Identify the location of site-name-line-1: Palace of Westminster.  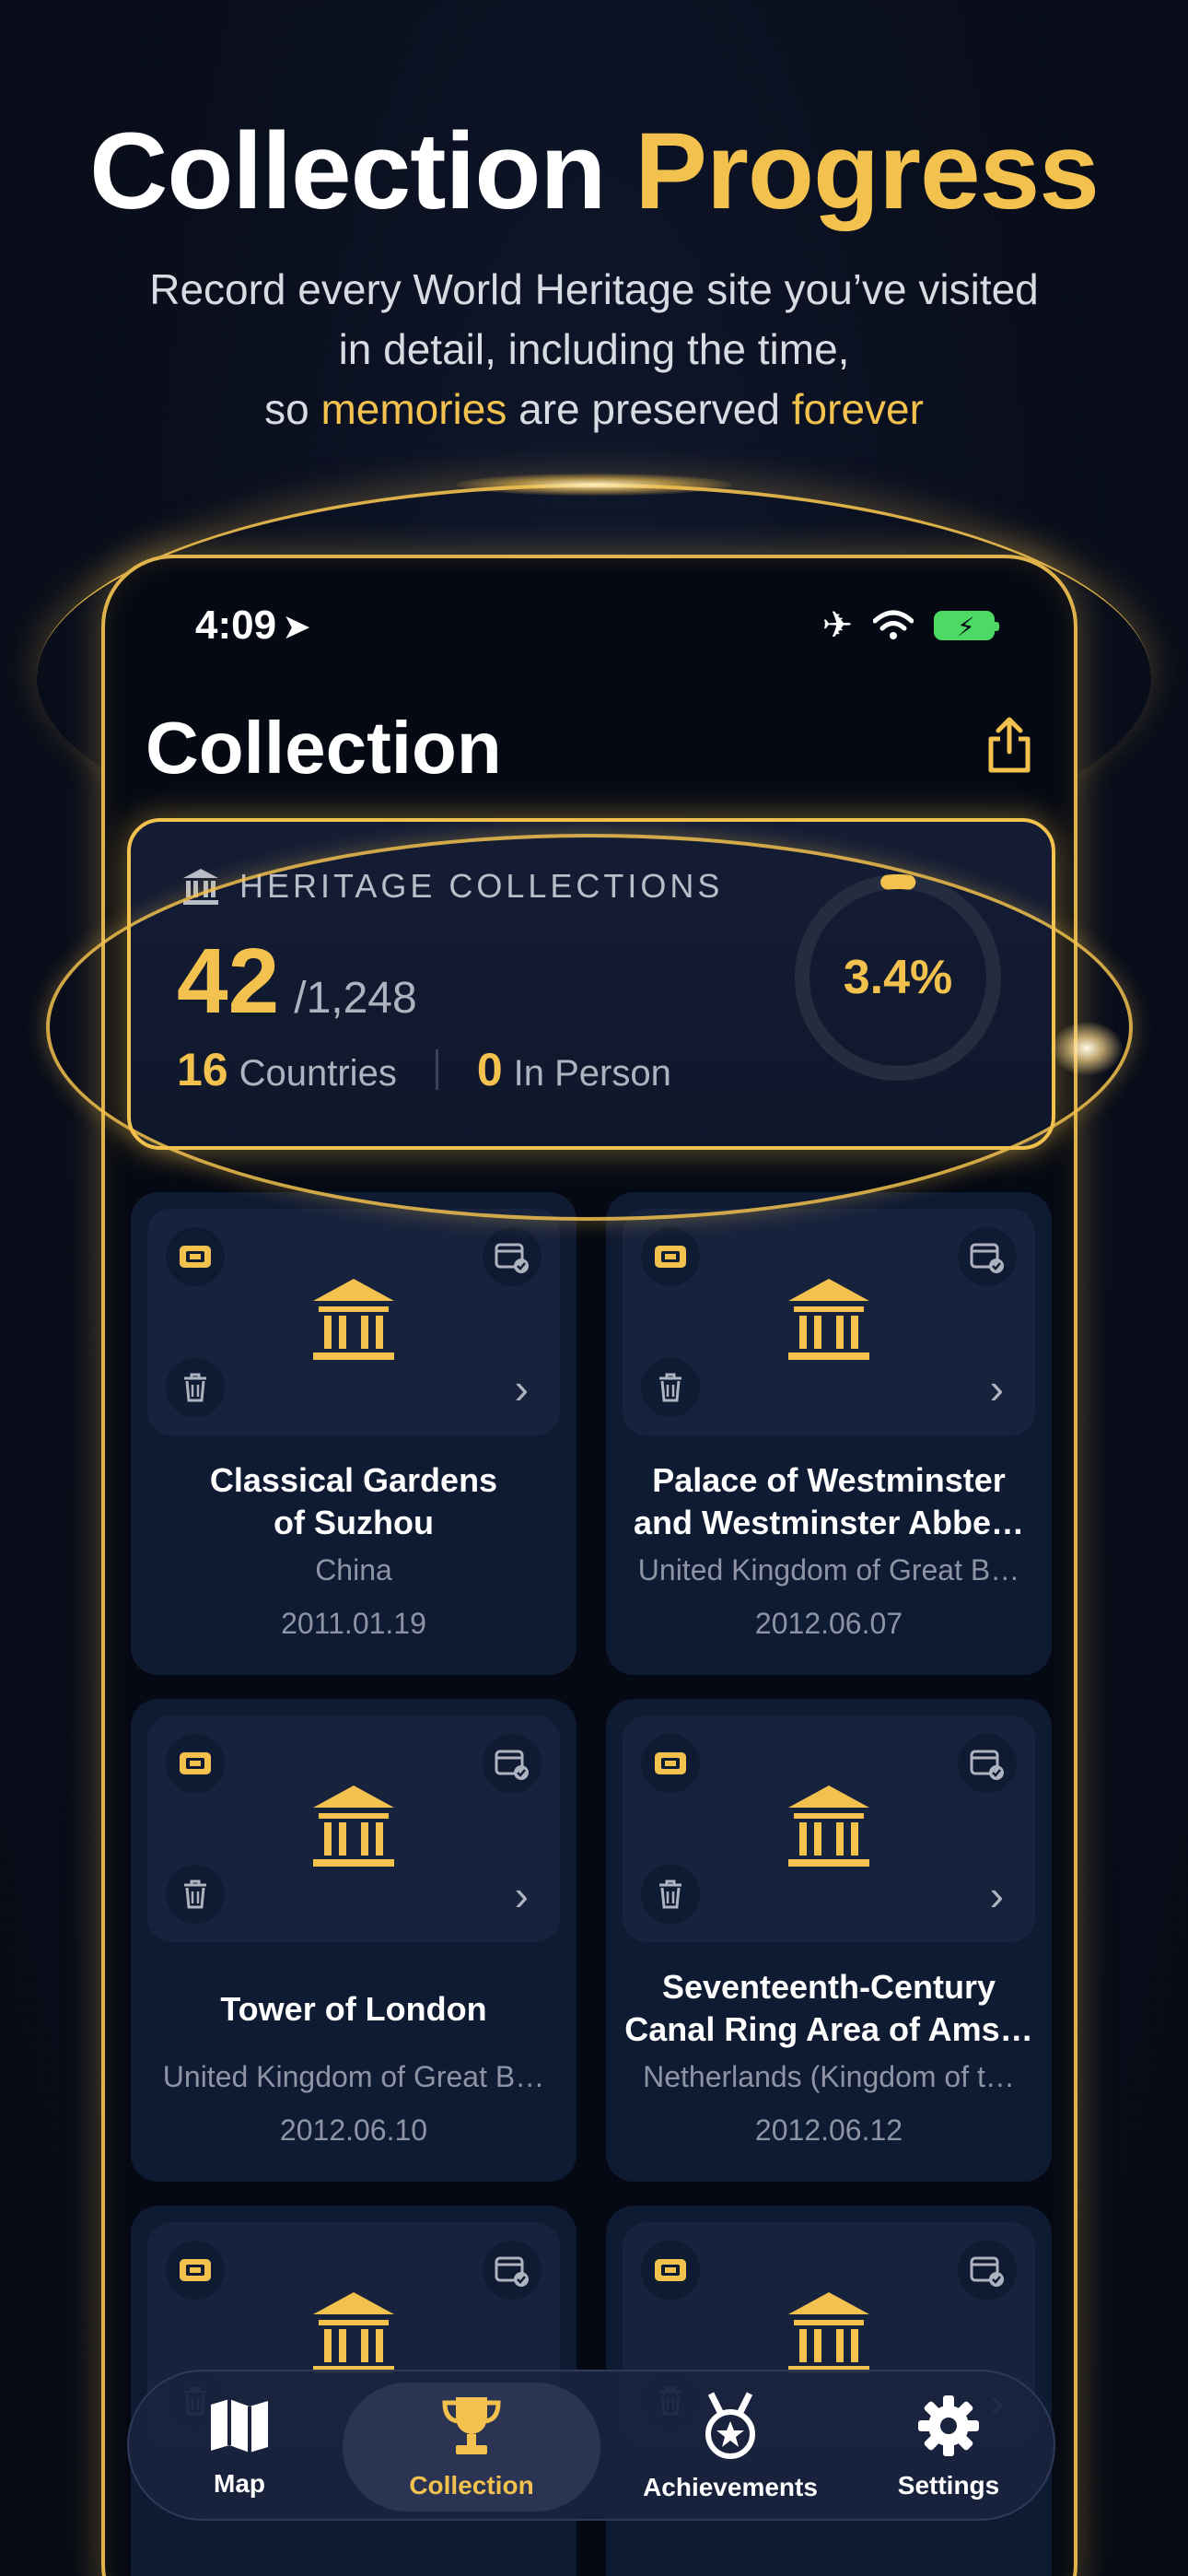
(829, 1480).